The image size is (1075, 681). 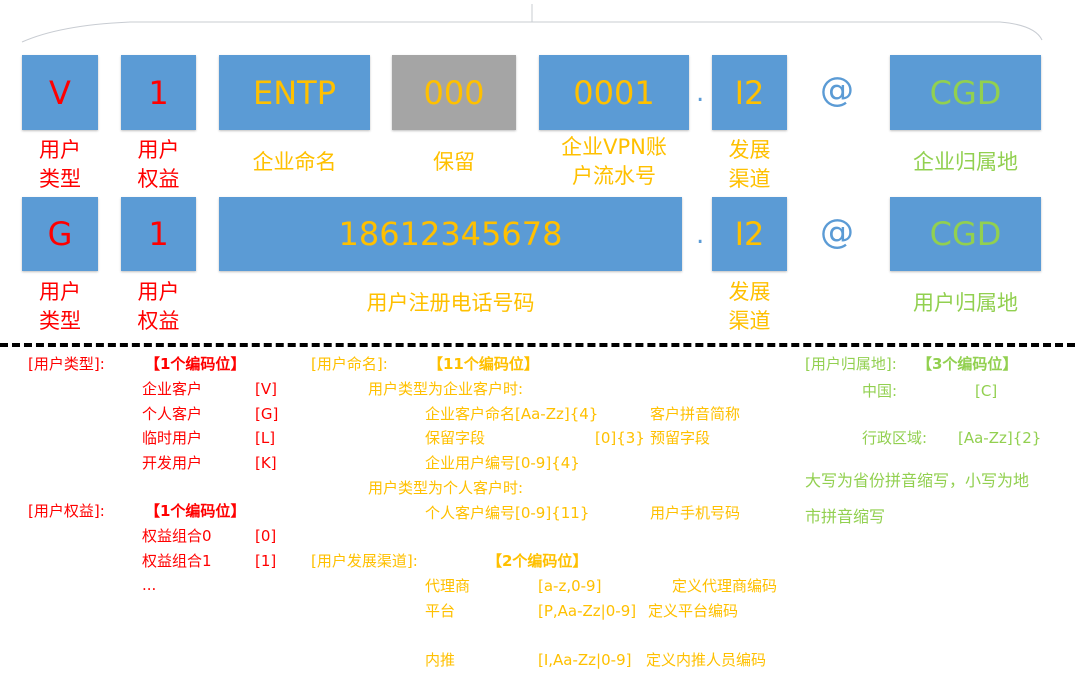 I want to click on label-region: 企业归属地, so click(x=965, y=162).